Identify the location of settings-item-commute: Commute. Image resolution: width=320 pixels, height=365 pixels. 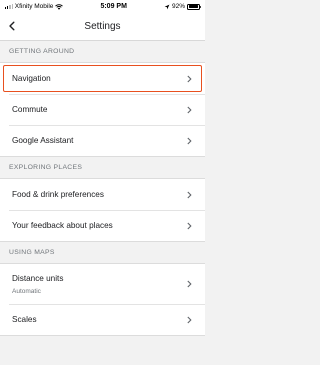
(102, 109).